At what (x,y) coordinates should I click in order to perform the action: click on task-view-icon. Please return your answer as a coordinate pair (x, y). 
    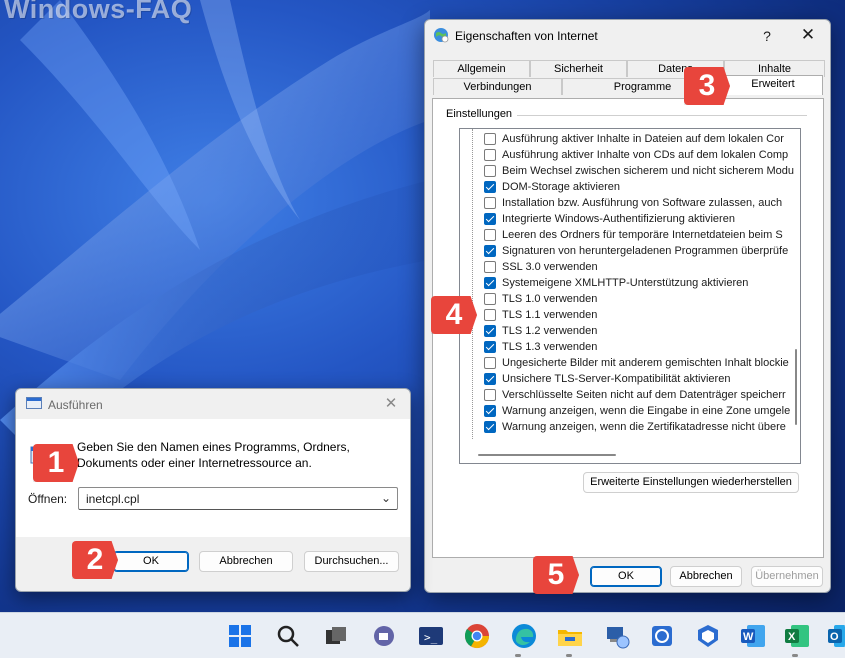
    Looking at the image, I should click on (336, 636).